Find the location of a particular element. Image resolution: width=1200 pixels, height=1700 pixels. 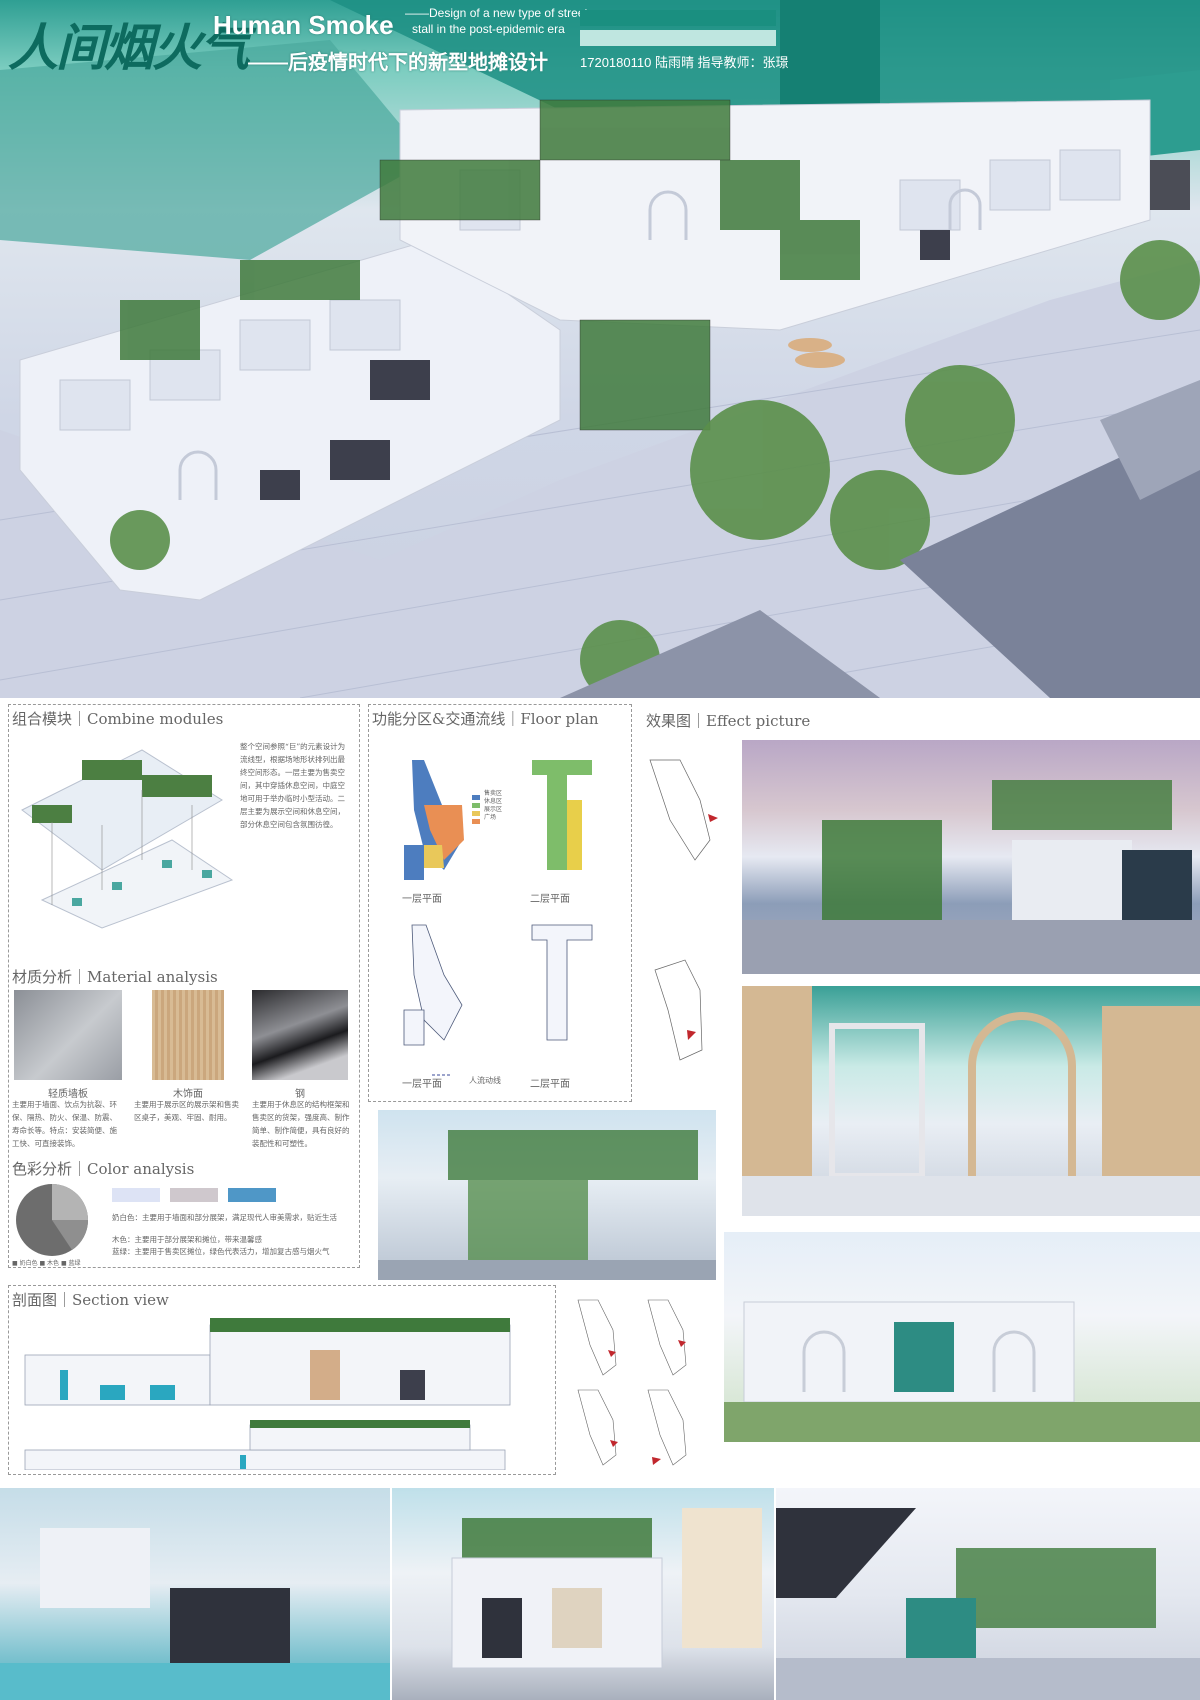

material-wood-image is located at coordinates (188, 1035).